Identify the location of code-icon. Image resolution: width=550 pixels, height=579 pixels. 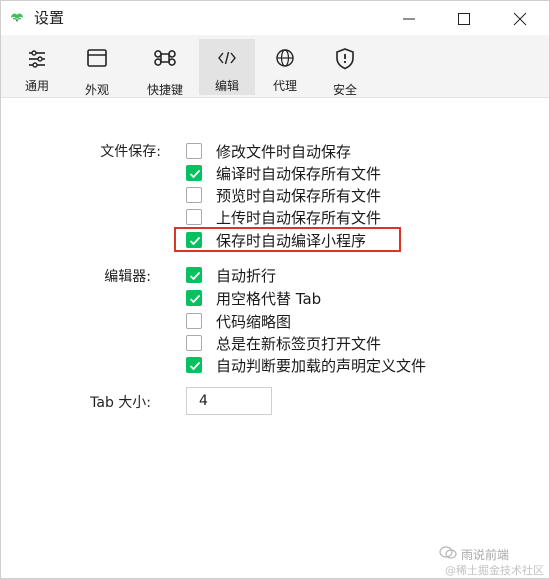
(227, 58).